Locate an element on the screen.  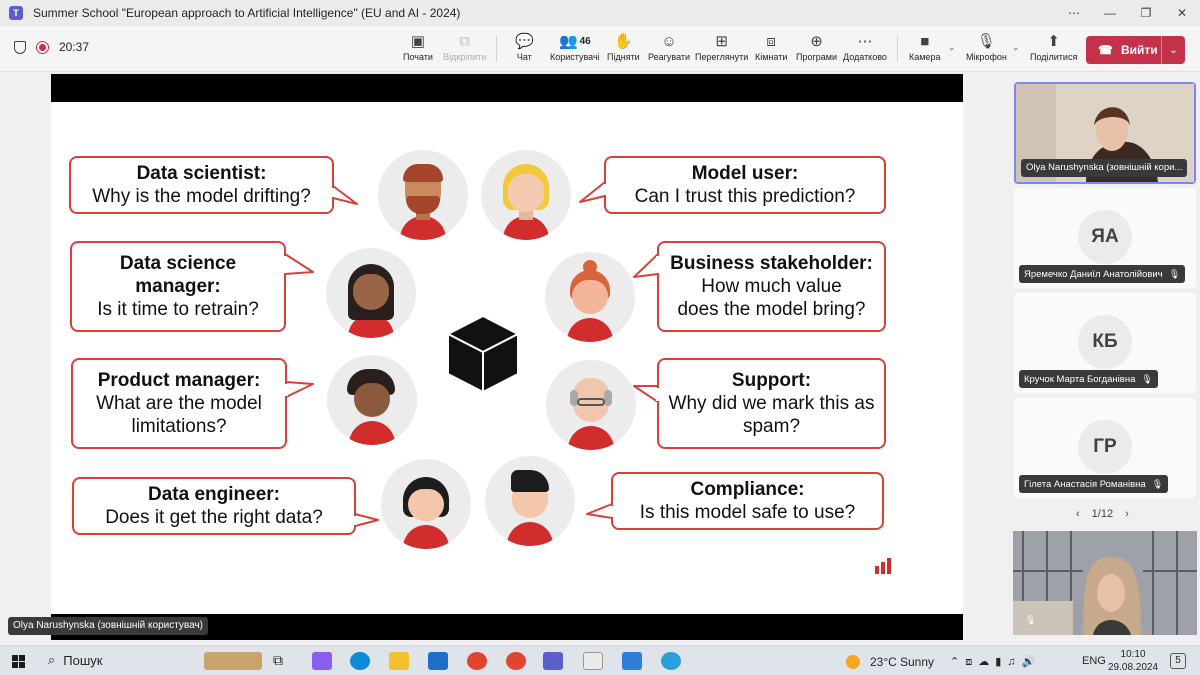
smile-icon: ☺ is located at coordinates (669, 41).